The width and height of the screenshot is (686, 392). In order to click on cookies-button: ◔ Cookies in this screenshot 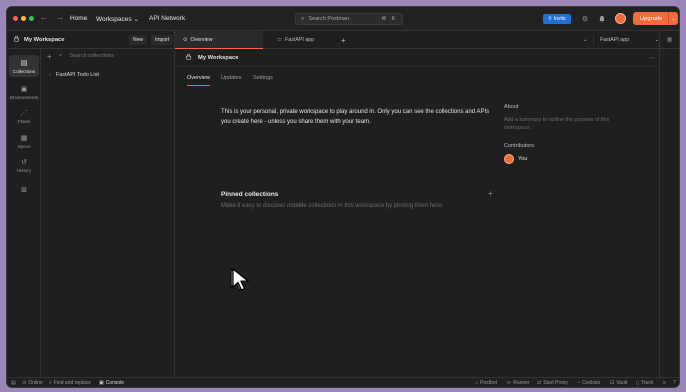, I will do `click(588, 383)`.